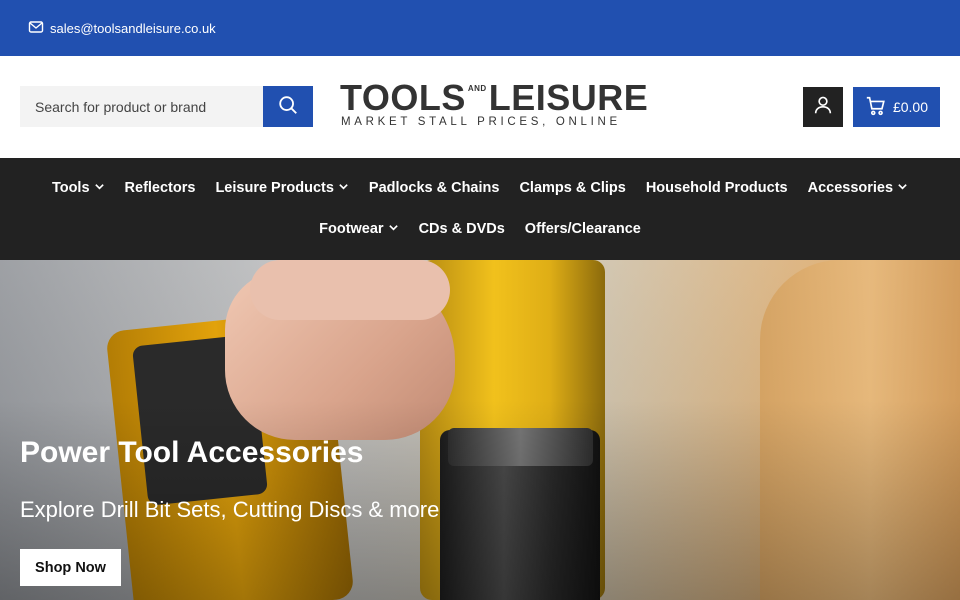 The height and width of the screenshot is (600, 960). I want to click on search-button, so click(288, 106).